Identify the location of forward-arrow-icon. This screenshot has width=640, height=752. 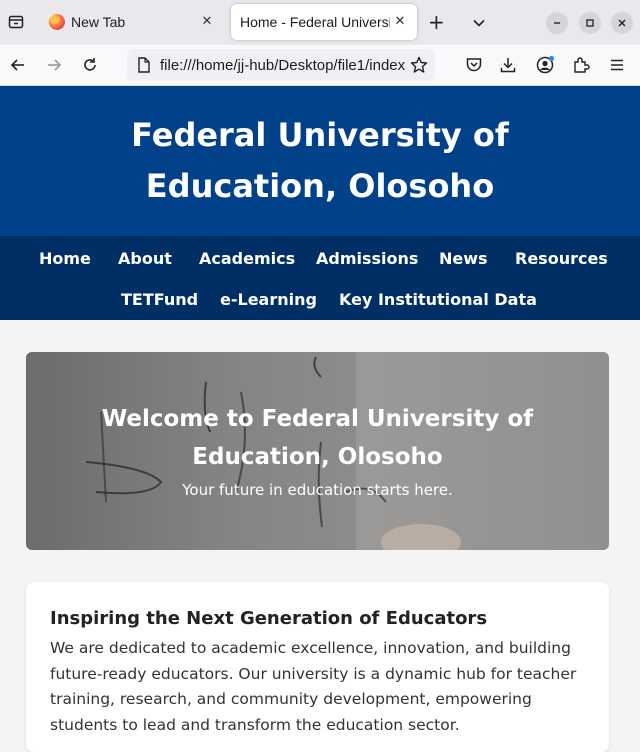
(54, 65).